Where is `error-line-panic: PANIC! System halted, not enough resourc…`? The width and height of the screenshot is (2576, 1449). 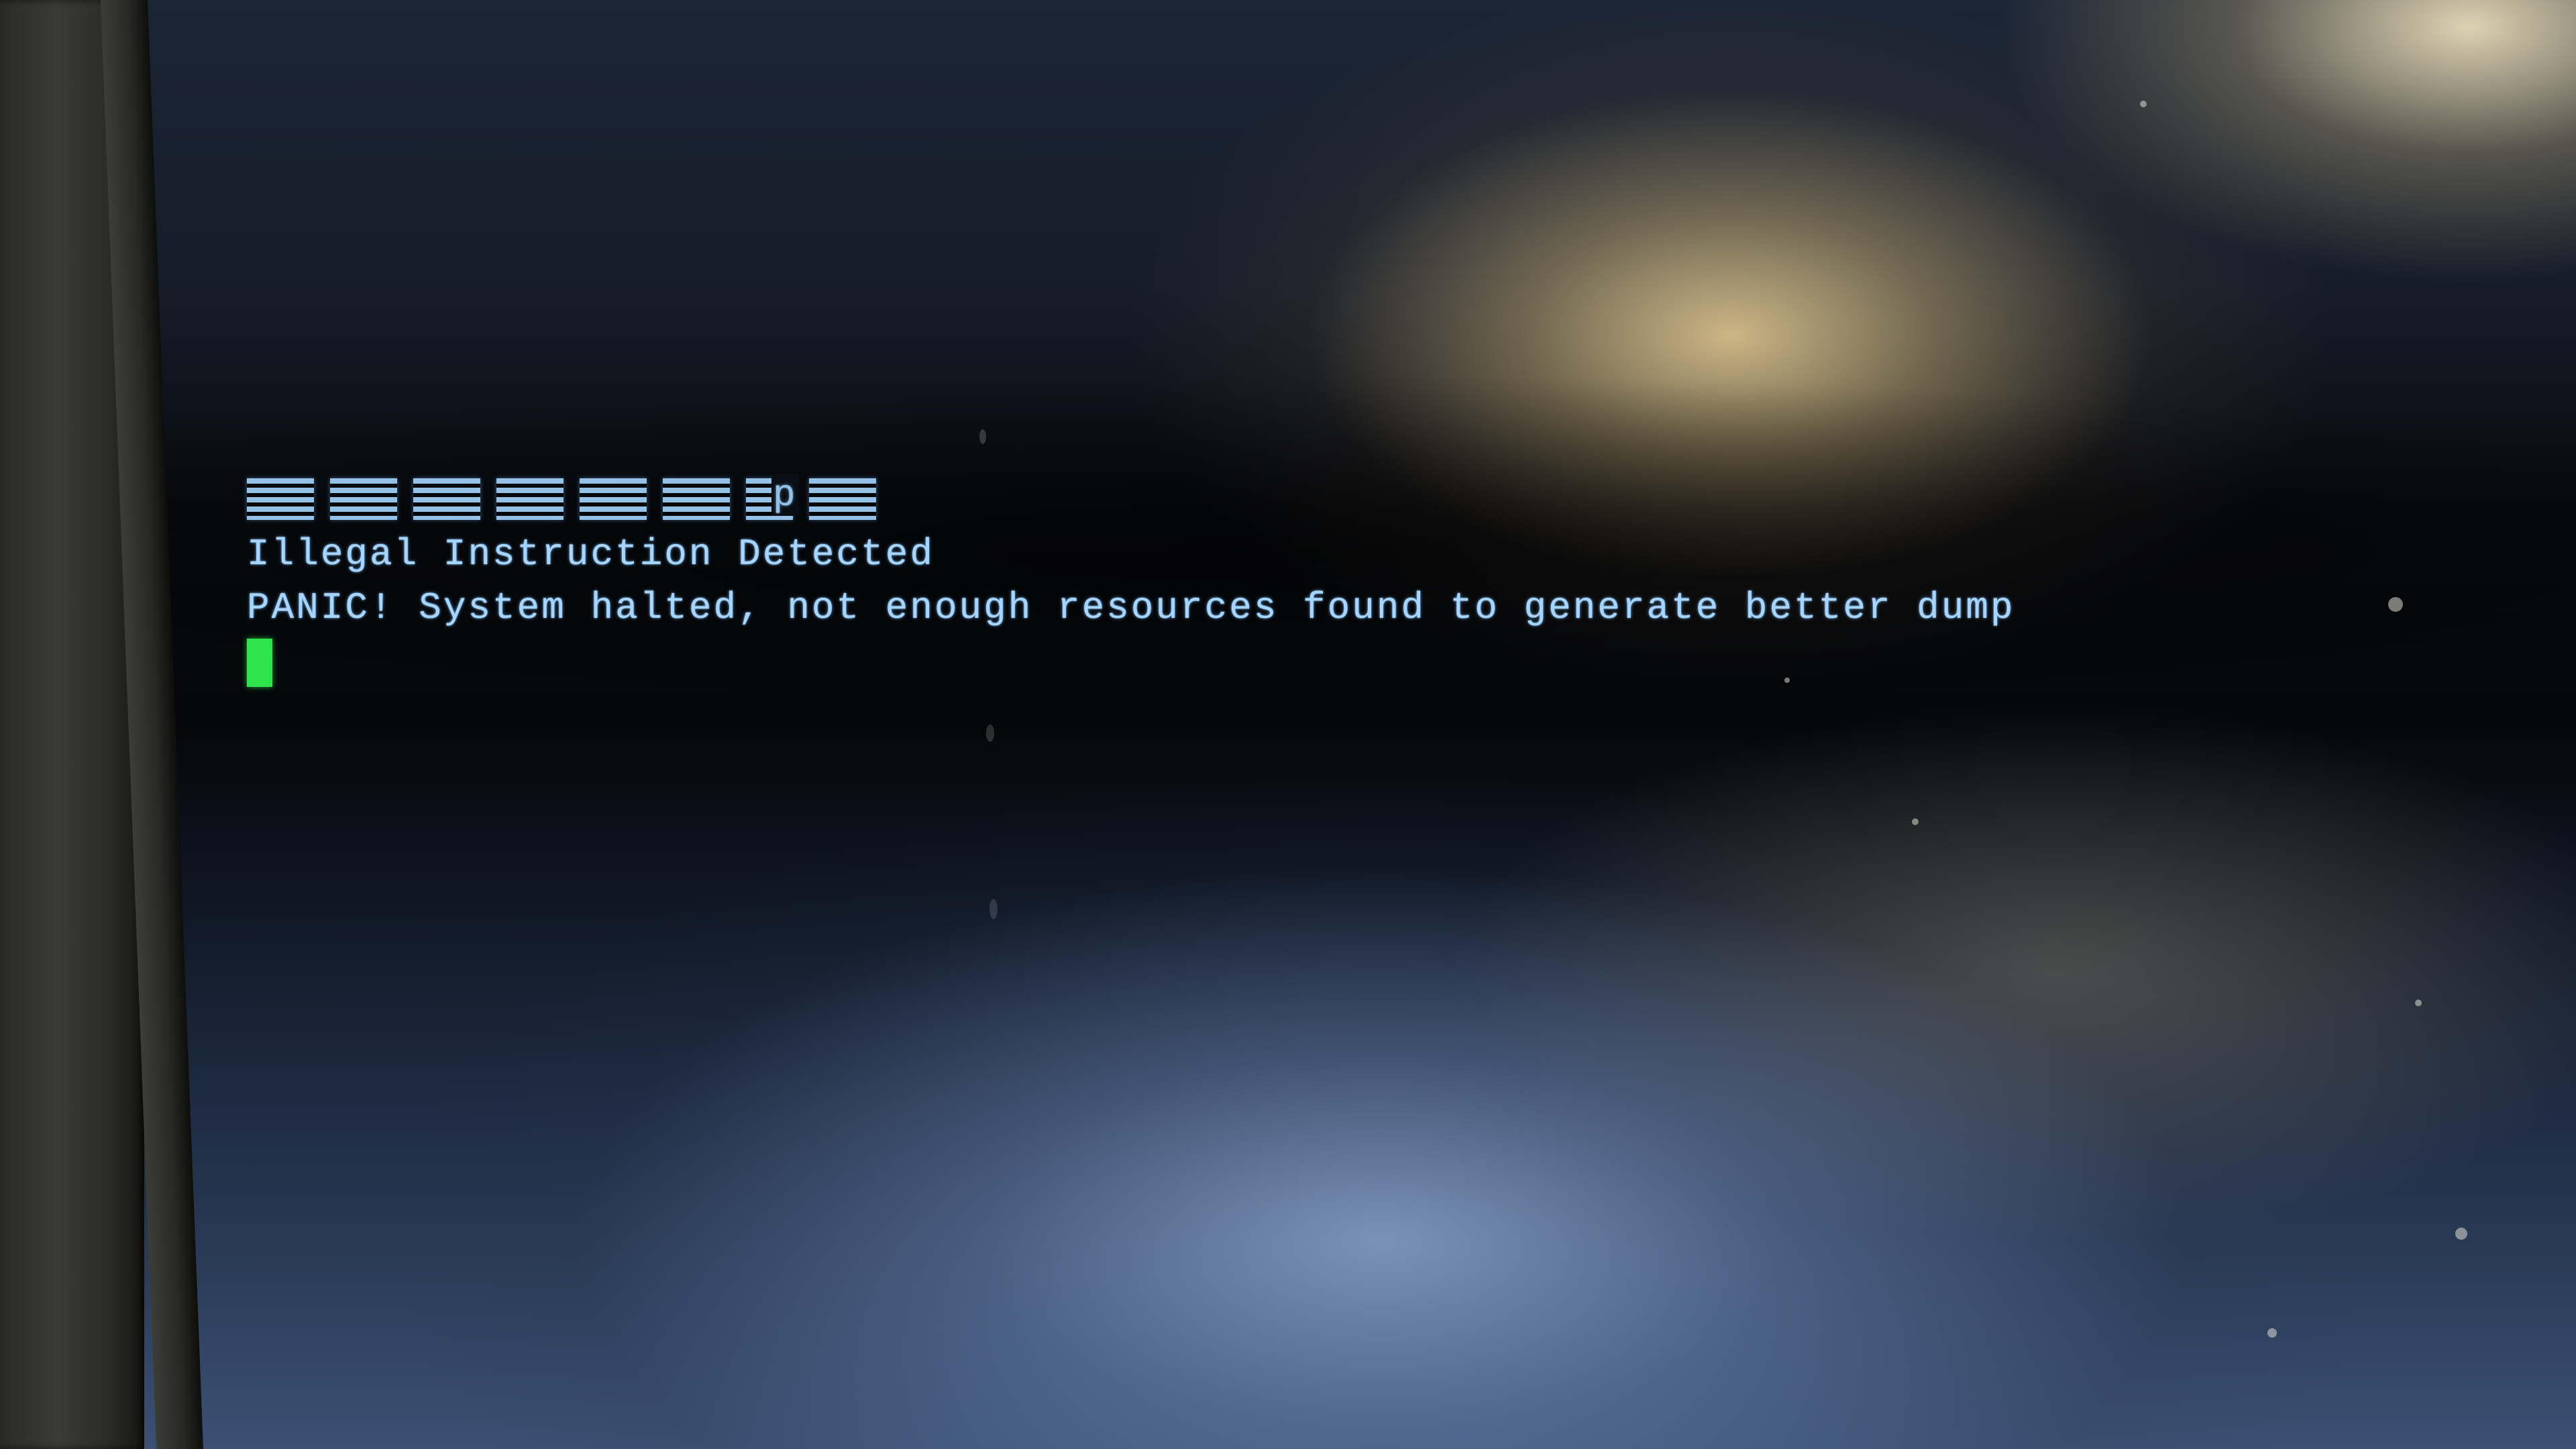 error-line-panic: PANIC! System halted, not enough resourc… is located at coordinates (1131, 607).